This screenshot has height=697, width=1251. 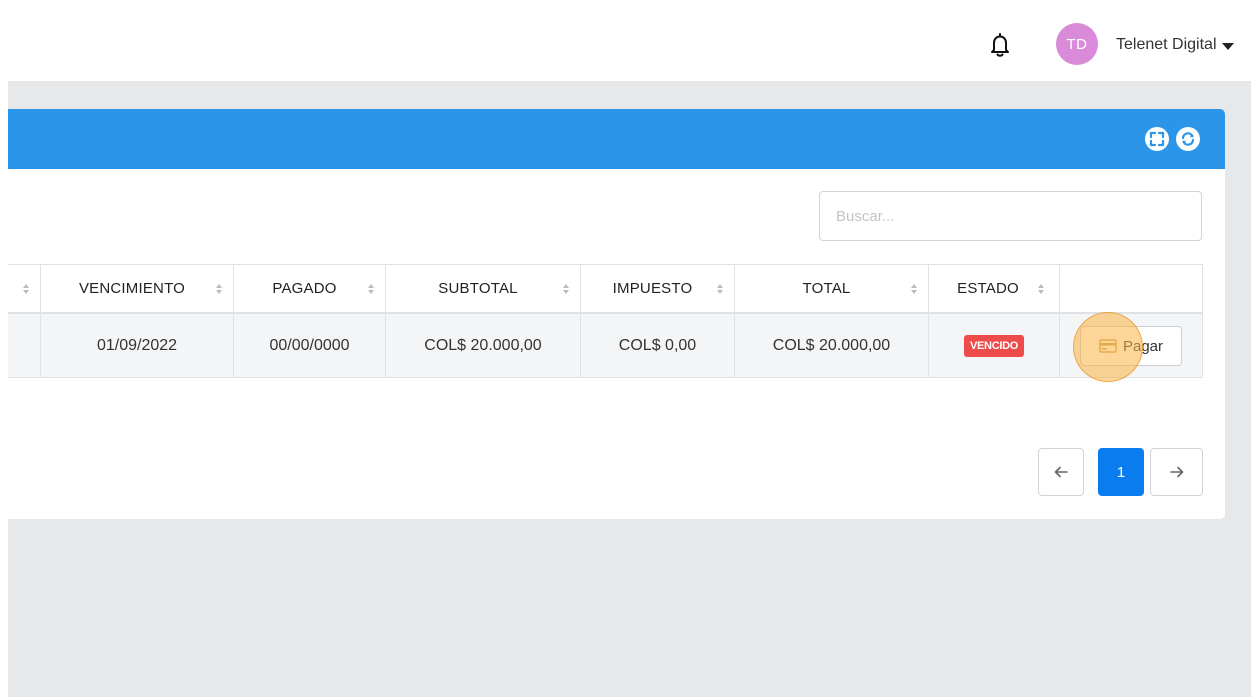 I want to click on cell-vencimiento: 01/09/2022, so click(x=137, y=345).